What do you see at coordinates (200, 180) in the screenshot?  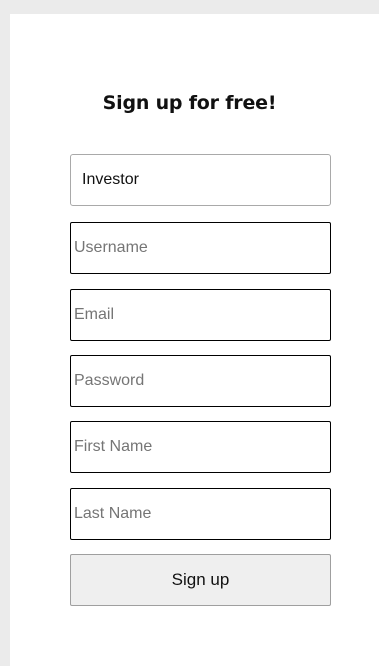 I see `account-type-select: Investor` at bounding box center [200, 180].